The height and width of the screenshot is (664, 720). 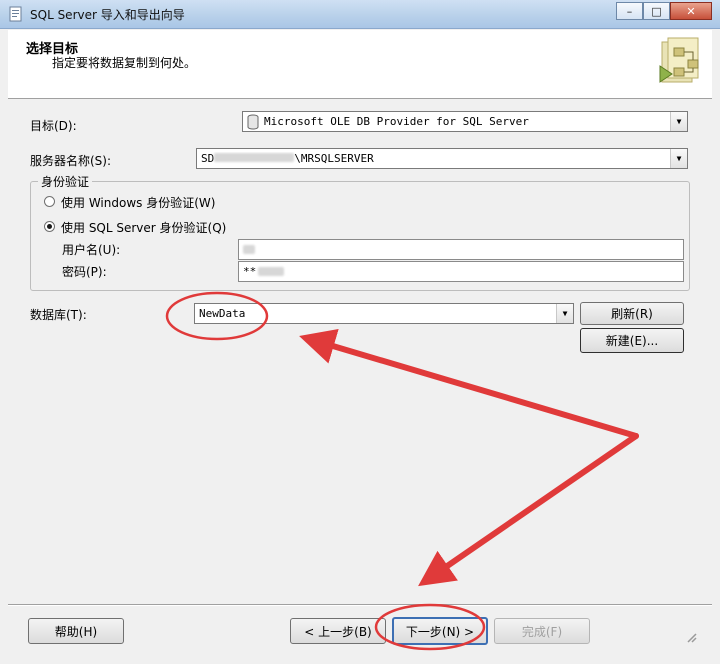 I want to click on next-button: 下一步(N) >, so click(x=440, y=631).